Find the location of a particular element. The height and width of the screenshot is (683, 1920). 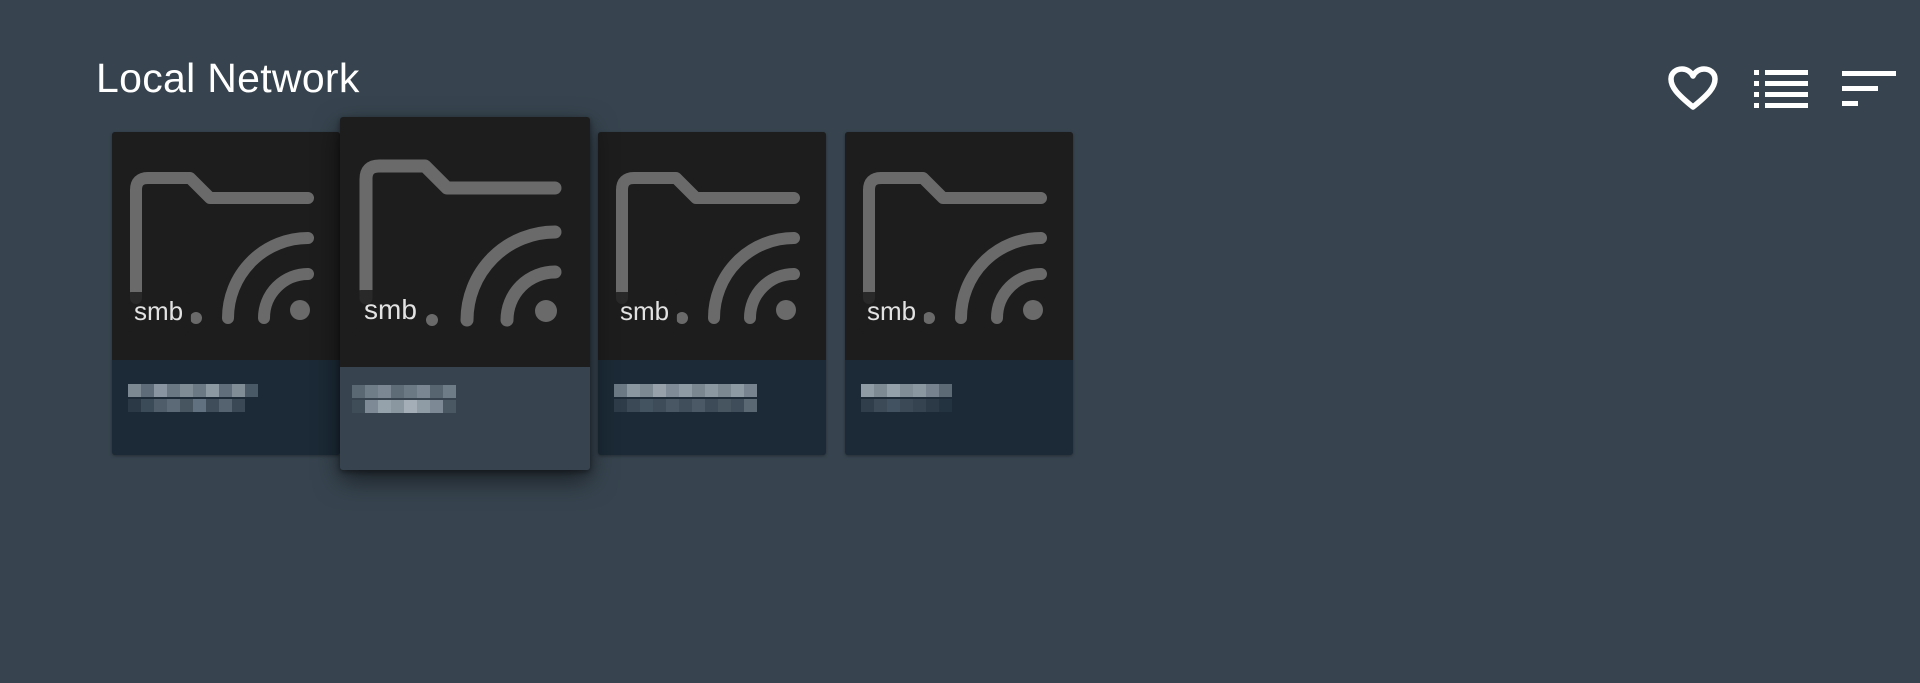

share-card-focused: smb is located at coordinates (465, 293).